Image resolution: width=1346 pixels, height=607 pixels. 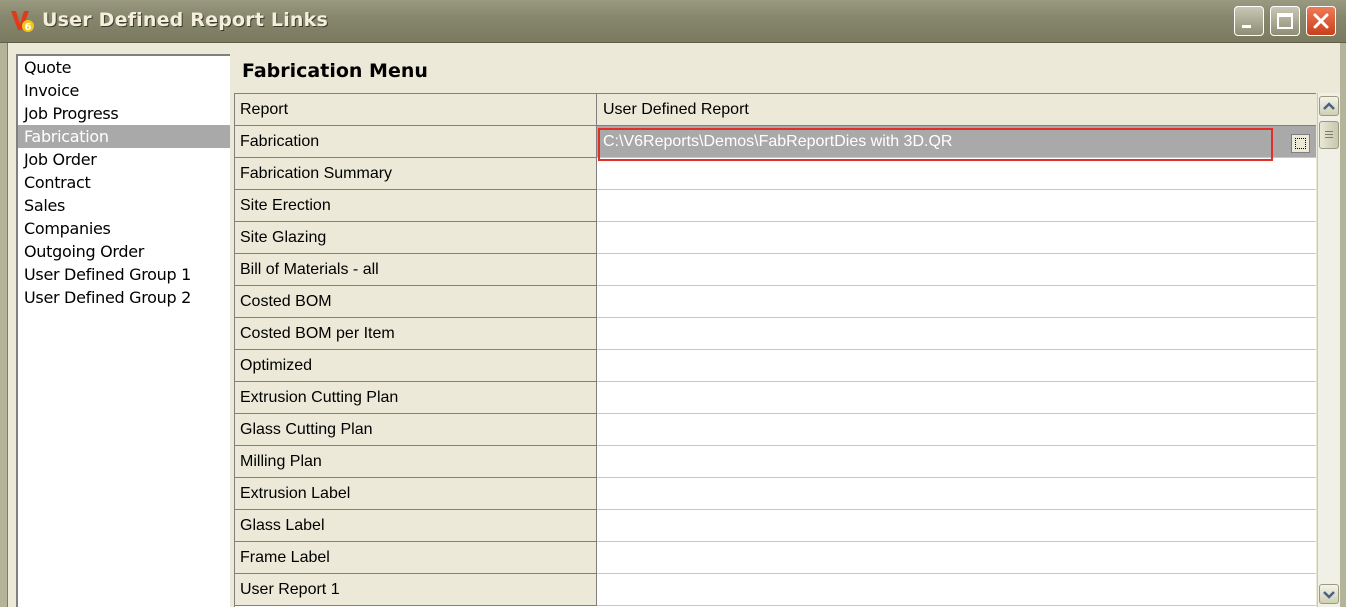 I want to click on report-name-cell: Frame Label, so click(x=416, y=558).